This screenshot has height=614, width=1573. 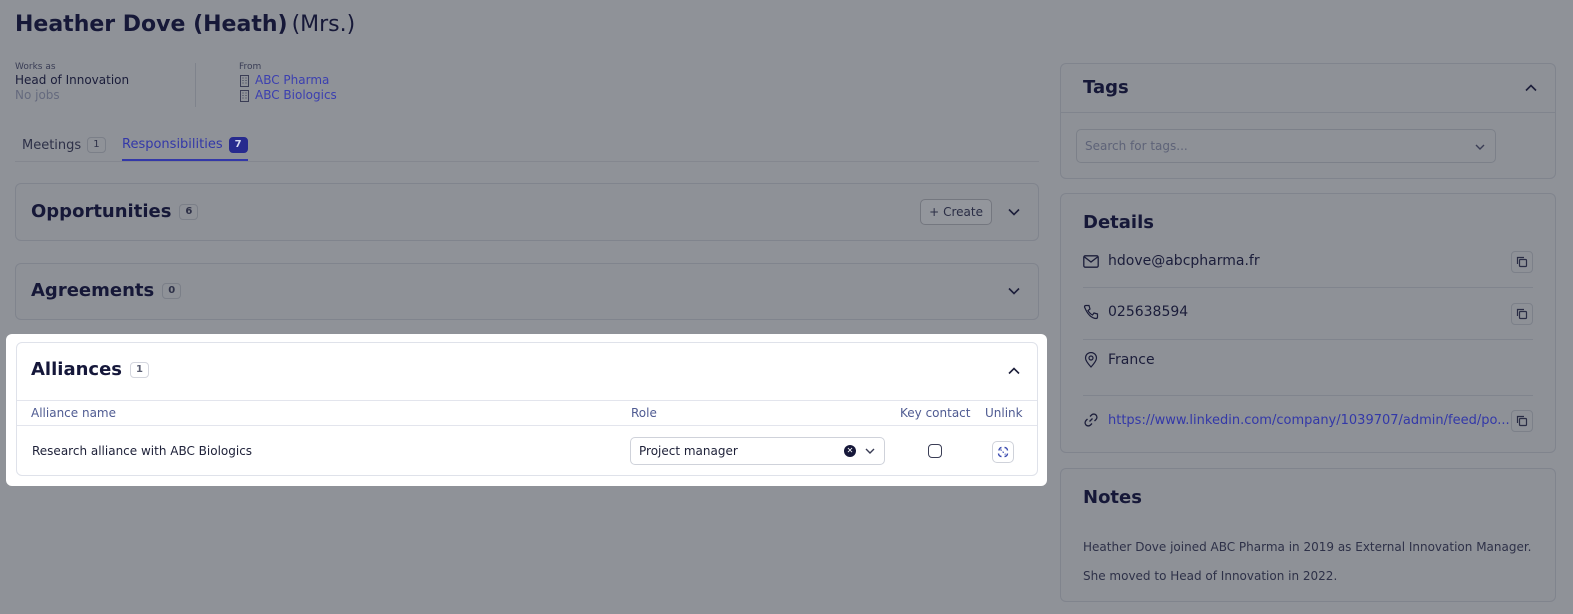 I want to click on copy-email-button, so click(x=1522, y=262).